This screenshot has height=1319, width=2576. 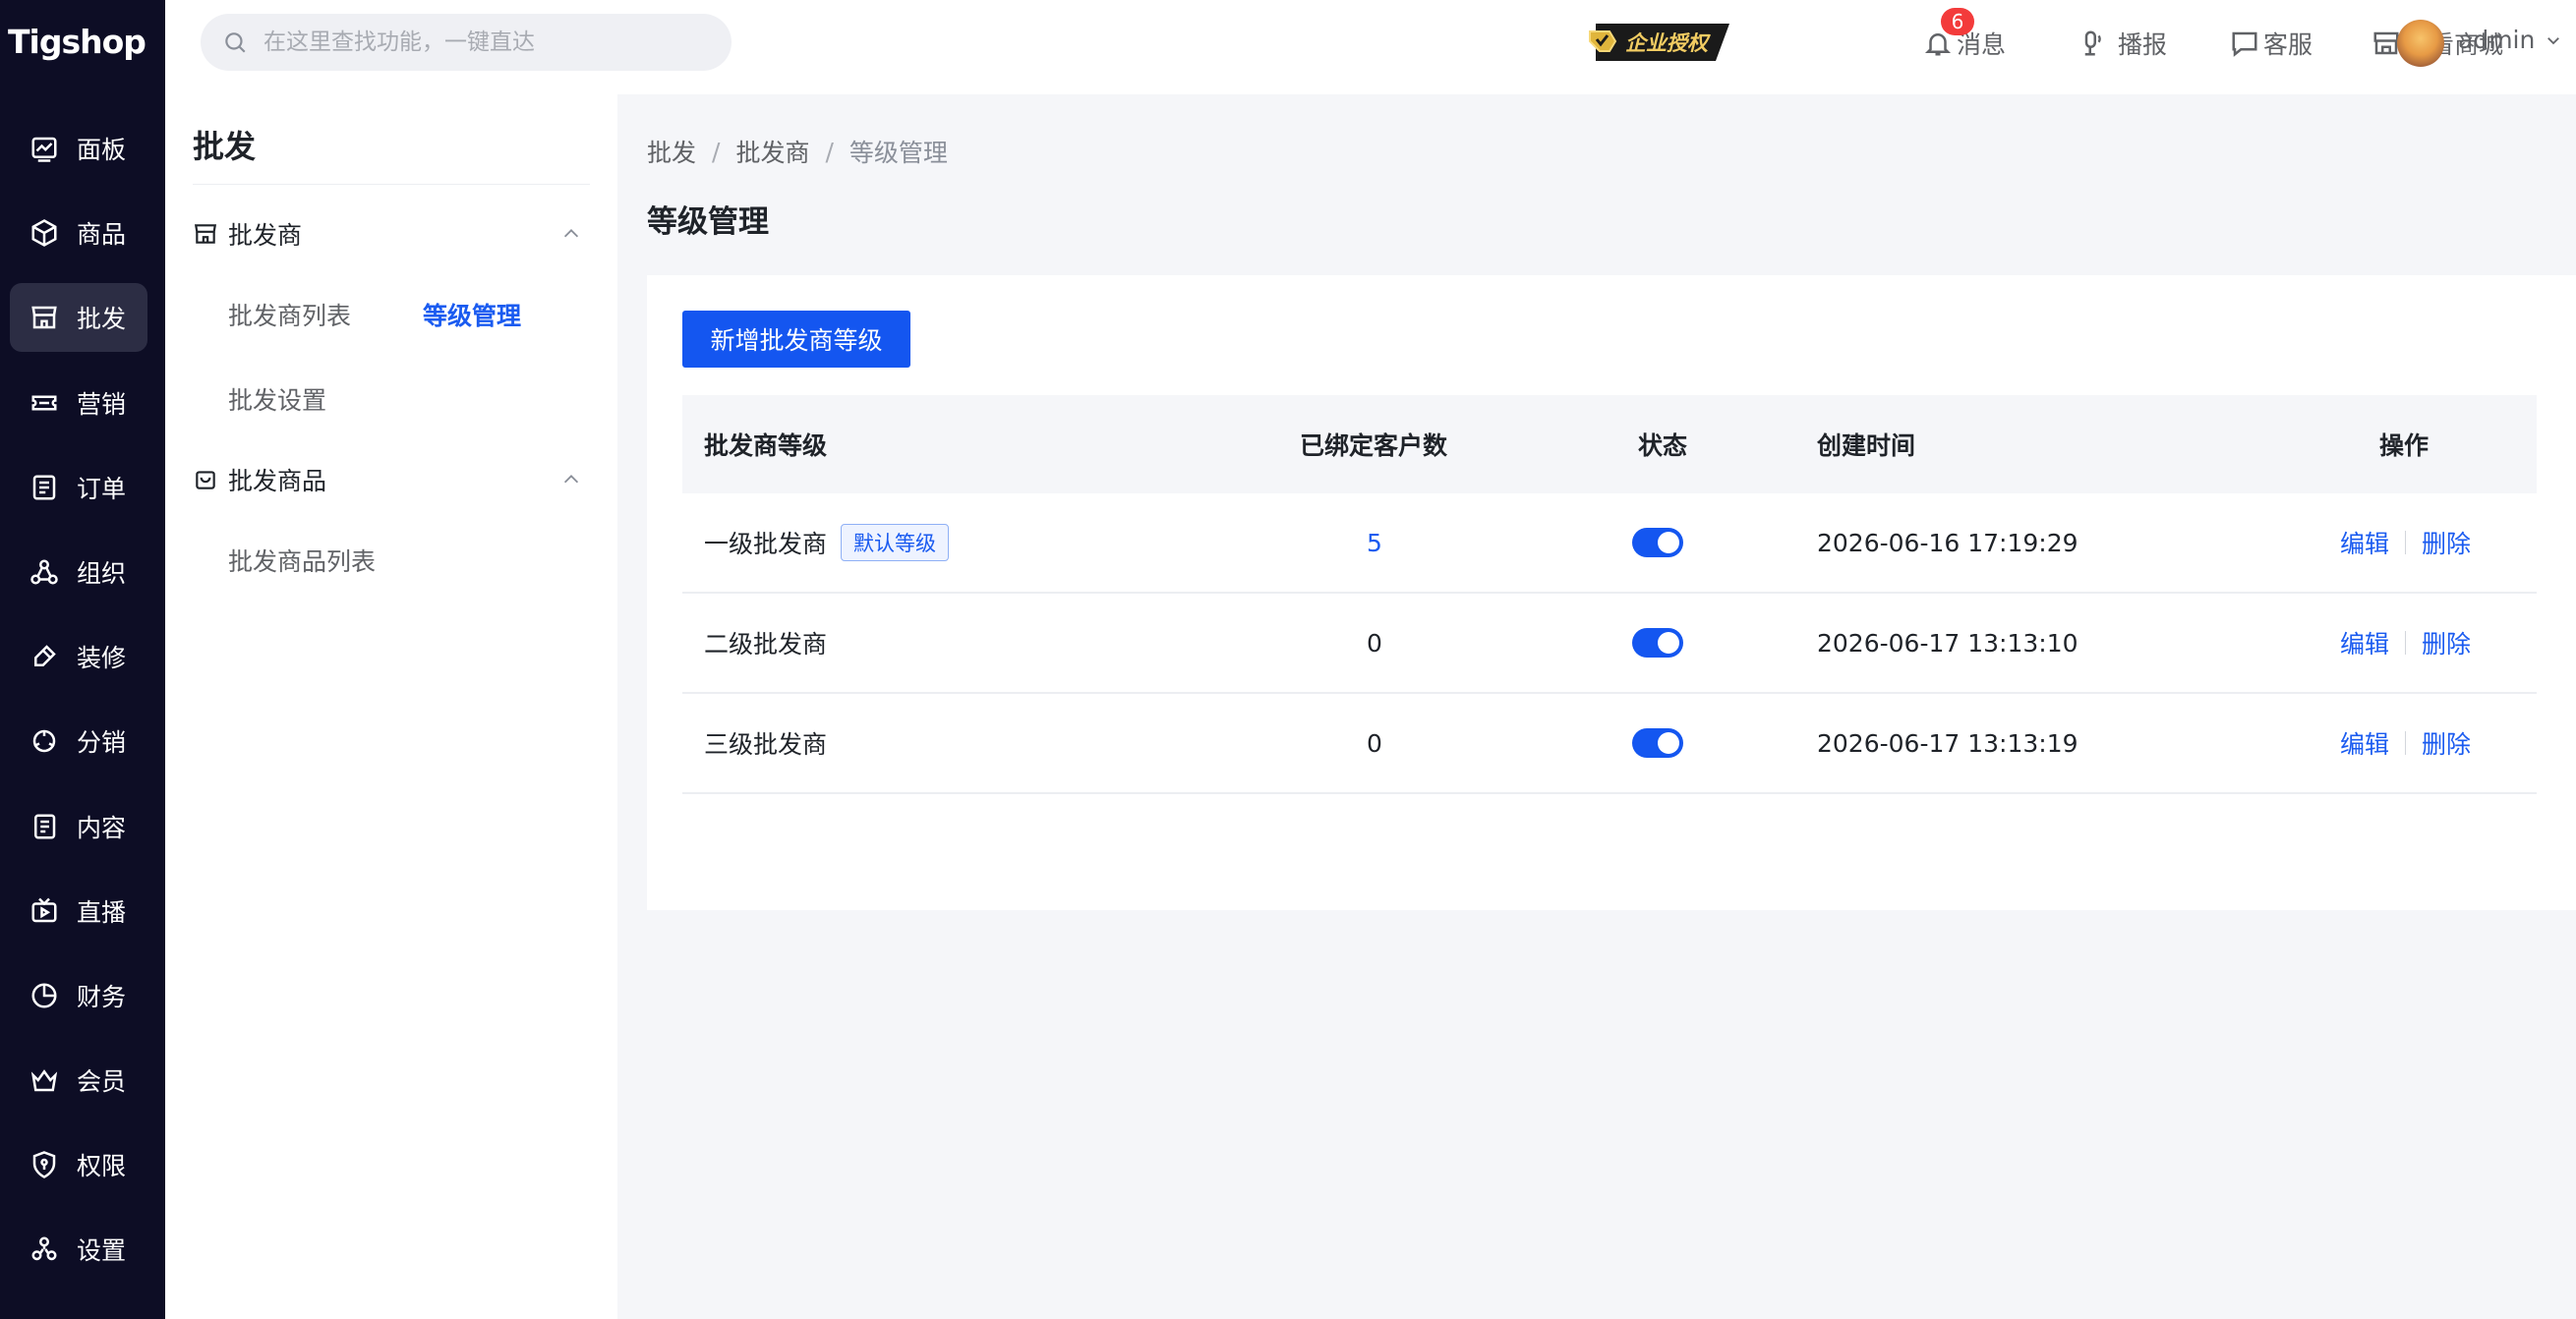 What do you see at coordinates (1957, 21) in the screenshot?
I see `notice-count-badge: 6` at bounding box center [1957, 21].